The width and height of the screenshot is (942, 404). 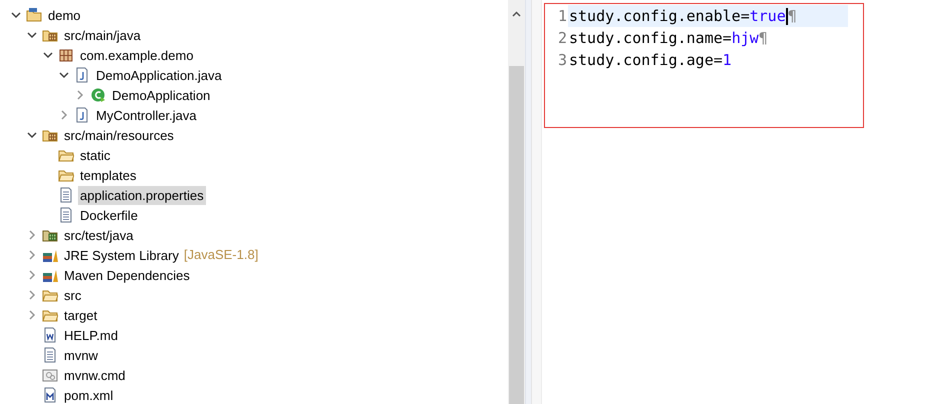 What do you see at coordinates (109, 215) in the screenshot?
I see `tree-item: Dockerfile` at bounding box center [109, 215].